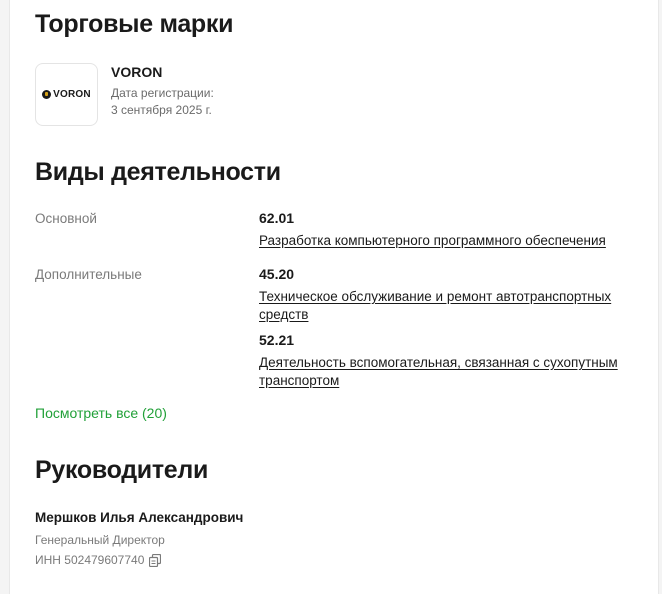  I want to click on voron-logo: VORON, so click(66, 94).